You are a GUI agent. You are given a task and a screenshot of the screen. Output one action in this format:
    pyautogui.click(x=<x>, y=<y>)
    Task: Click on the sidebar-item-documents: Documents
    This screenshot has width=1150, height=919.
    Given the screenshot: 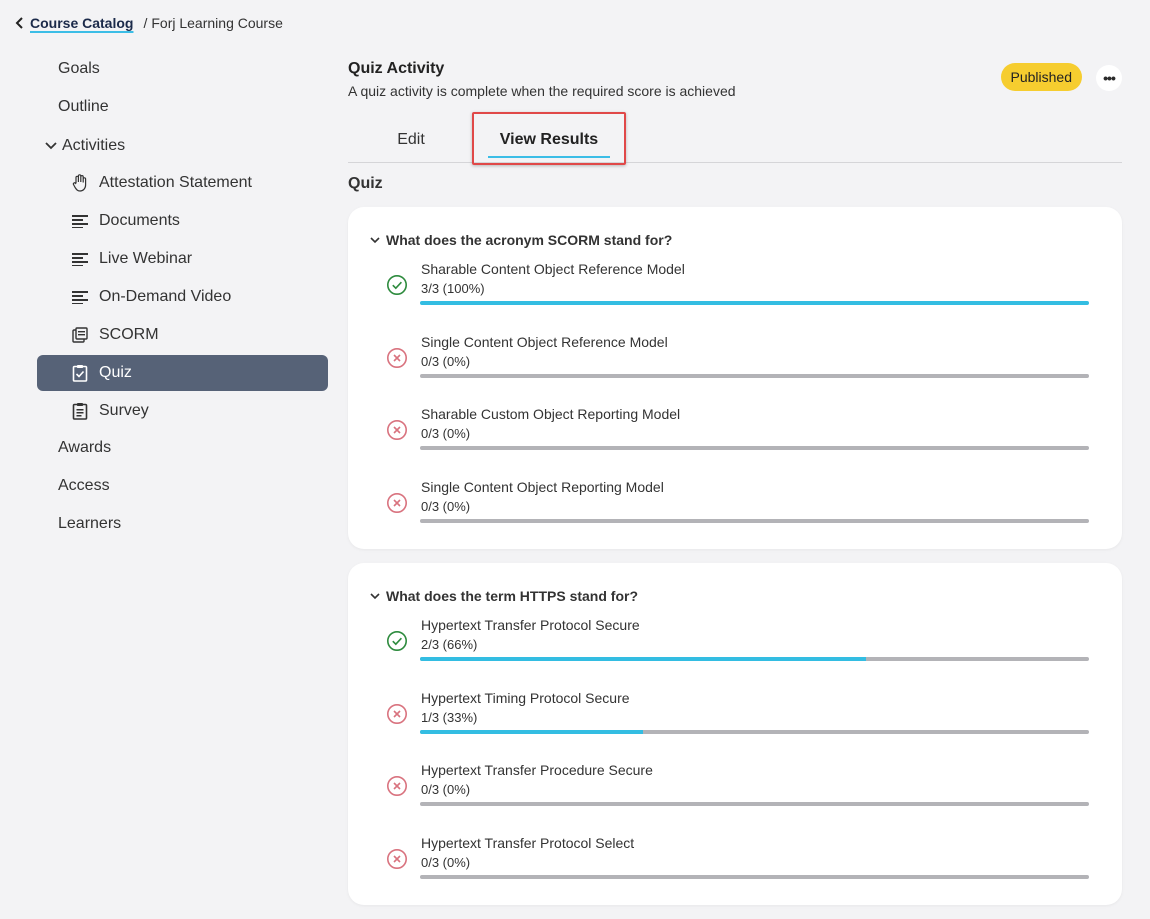 What is the action you would take?
    pyautogui.click(x=182, y=221)
    